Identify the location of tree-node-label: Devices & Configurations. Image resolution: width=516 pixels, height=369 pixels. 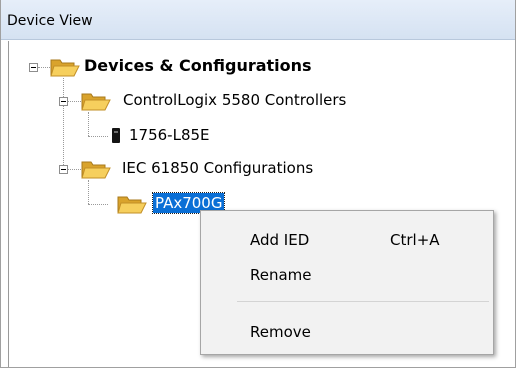
(198, 65).